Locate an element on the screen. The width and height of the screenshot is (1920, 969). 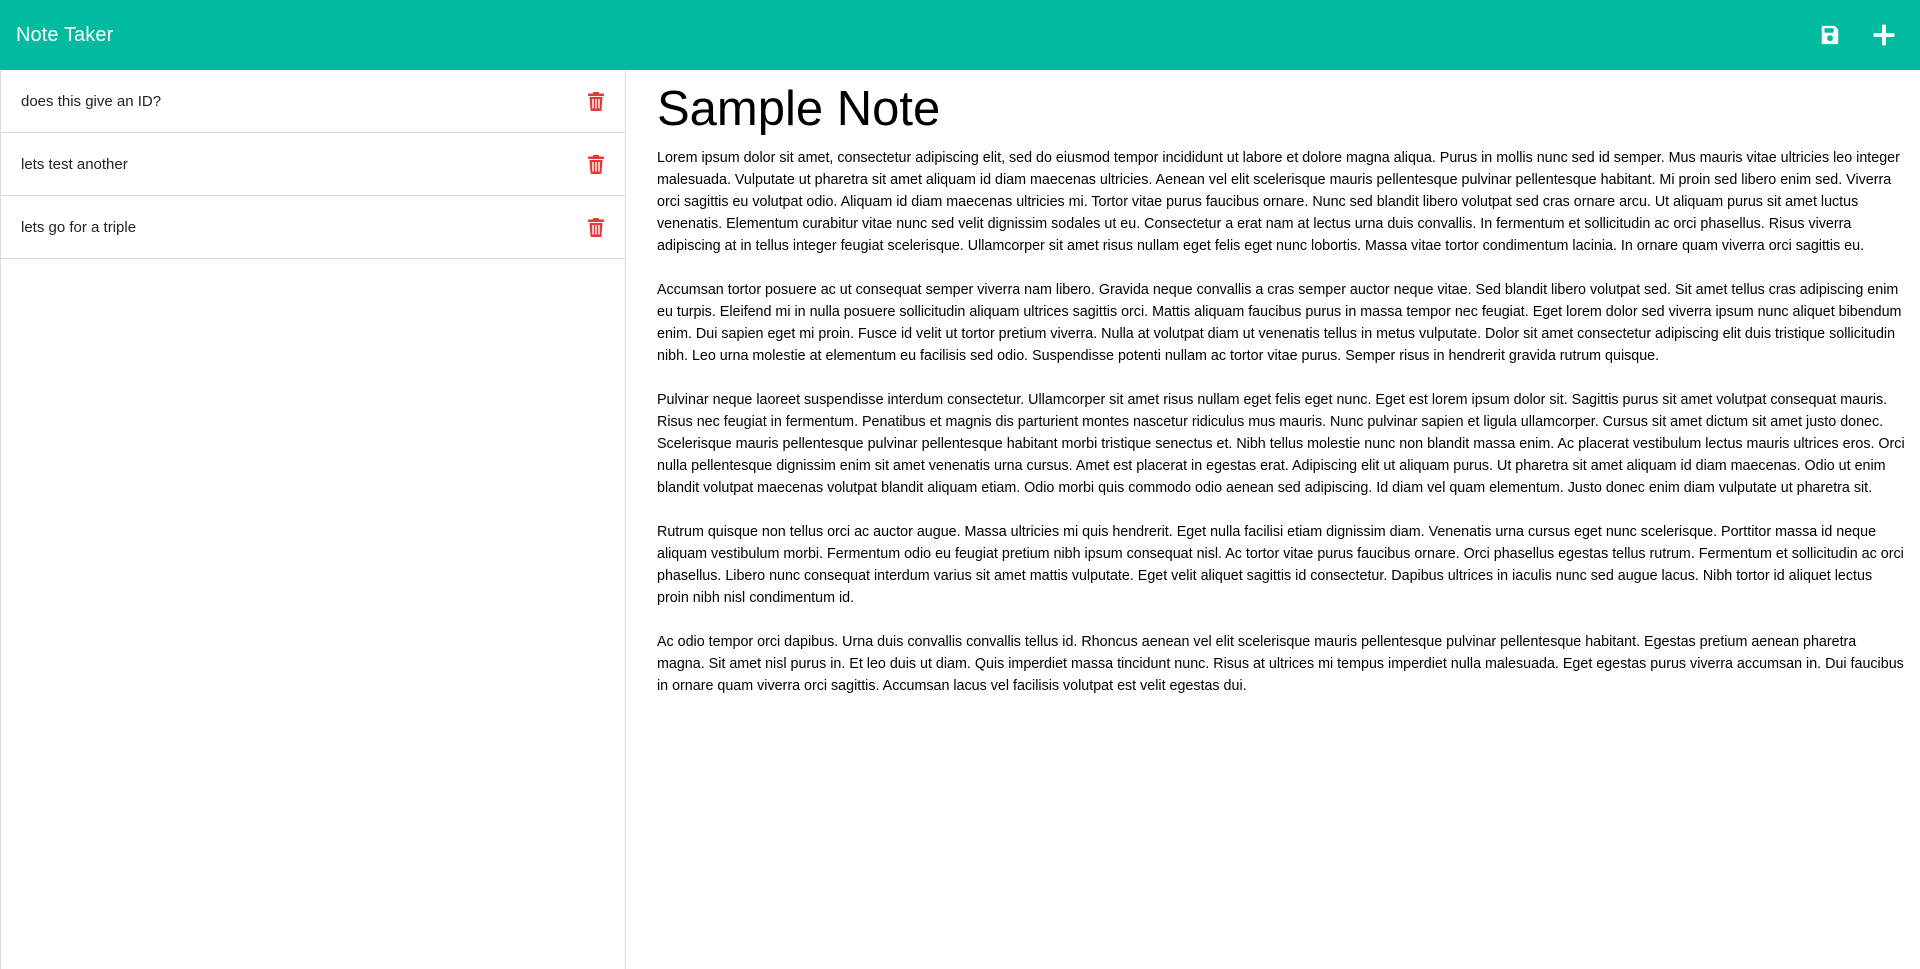
plus-icon is located at coordinates (1884, 35).